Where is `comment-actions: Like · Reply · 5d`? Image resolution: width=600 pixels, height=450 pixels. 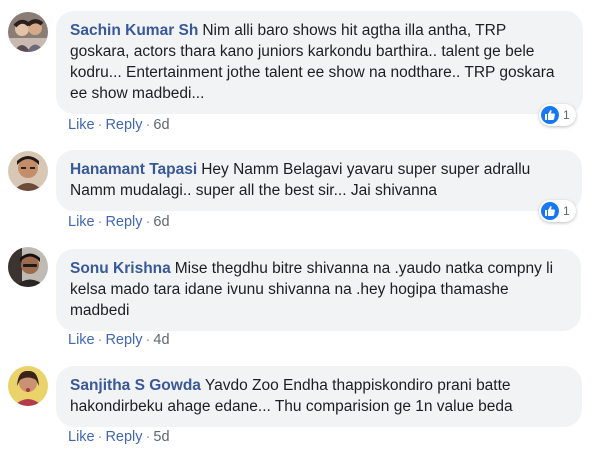 comment-actions: Like · Reply · 5d is located at coordinates (119, 437).